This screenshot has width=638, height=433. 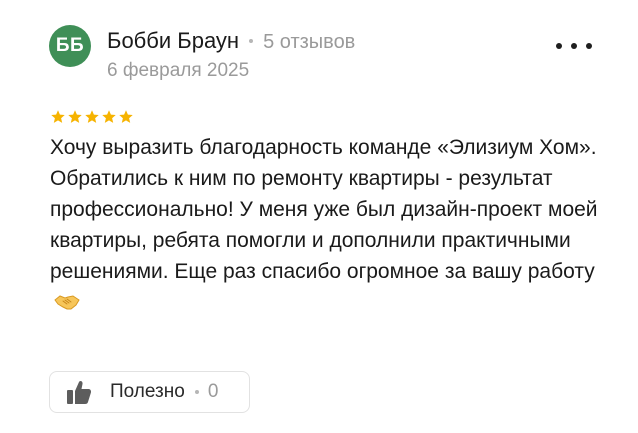 I want to click on author-line: Бобби Браун 5 отзывов, so click(x=231, y=41).